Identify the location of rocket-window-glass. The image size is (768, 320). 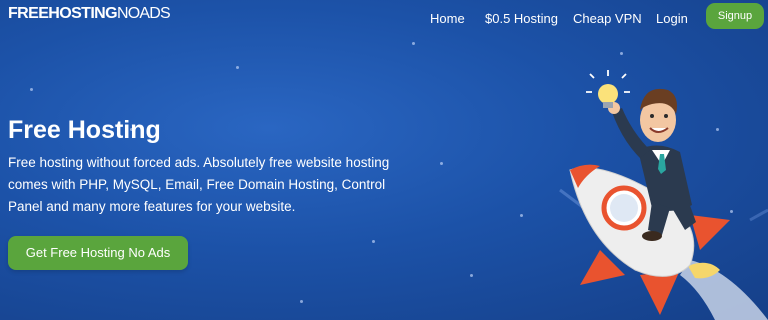
(624, 208).